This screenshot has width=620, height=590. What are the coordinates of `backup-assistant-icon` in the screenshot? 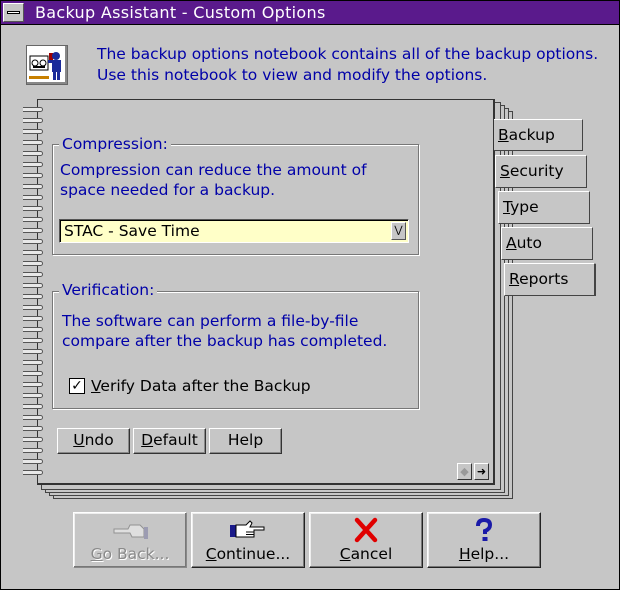 It's located at (47, 65).